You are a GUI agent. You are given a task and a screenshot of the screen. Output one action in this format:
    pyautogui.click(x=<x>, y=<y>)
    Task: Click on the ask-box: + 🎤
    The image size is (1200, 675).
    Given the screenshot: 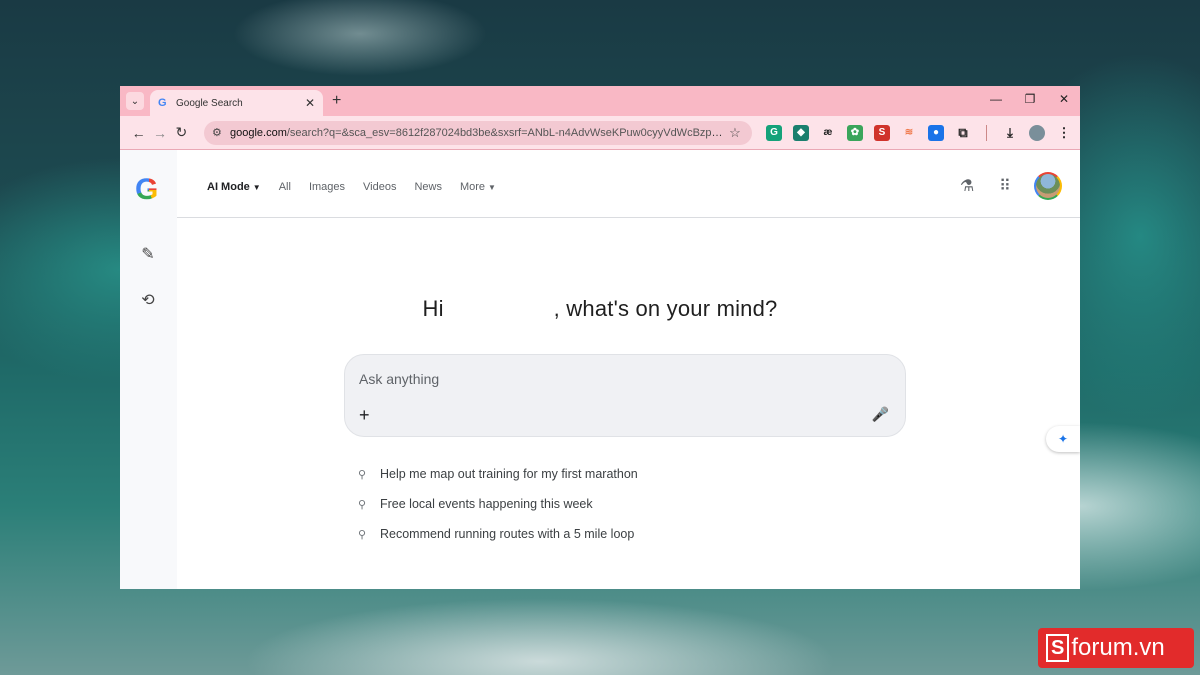 What is the action you would take?
    pyautogui.click(x=625, y=395)
    